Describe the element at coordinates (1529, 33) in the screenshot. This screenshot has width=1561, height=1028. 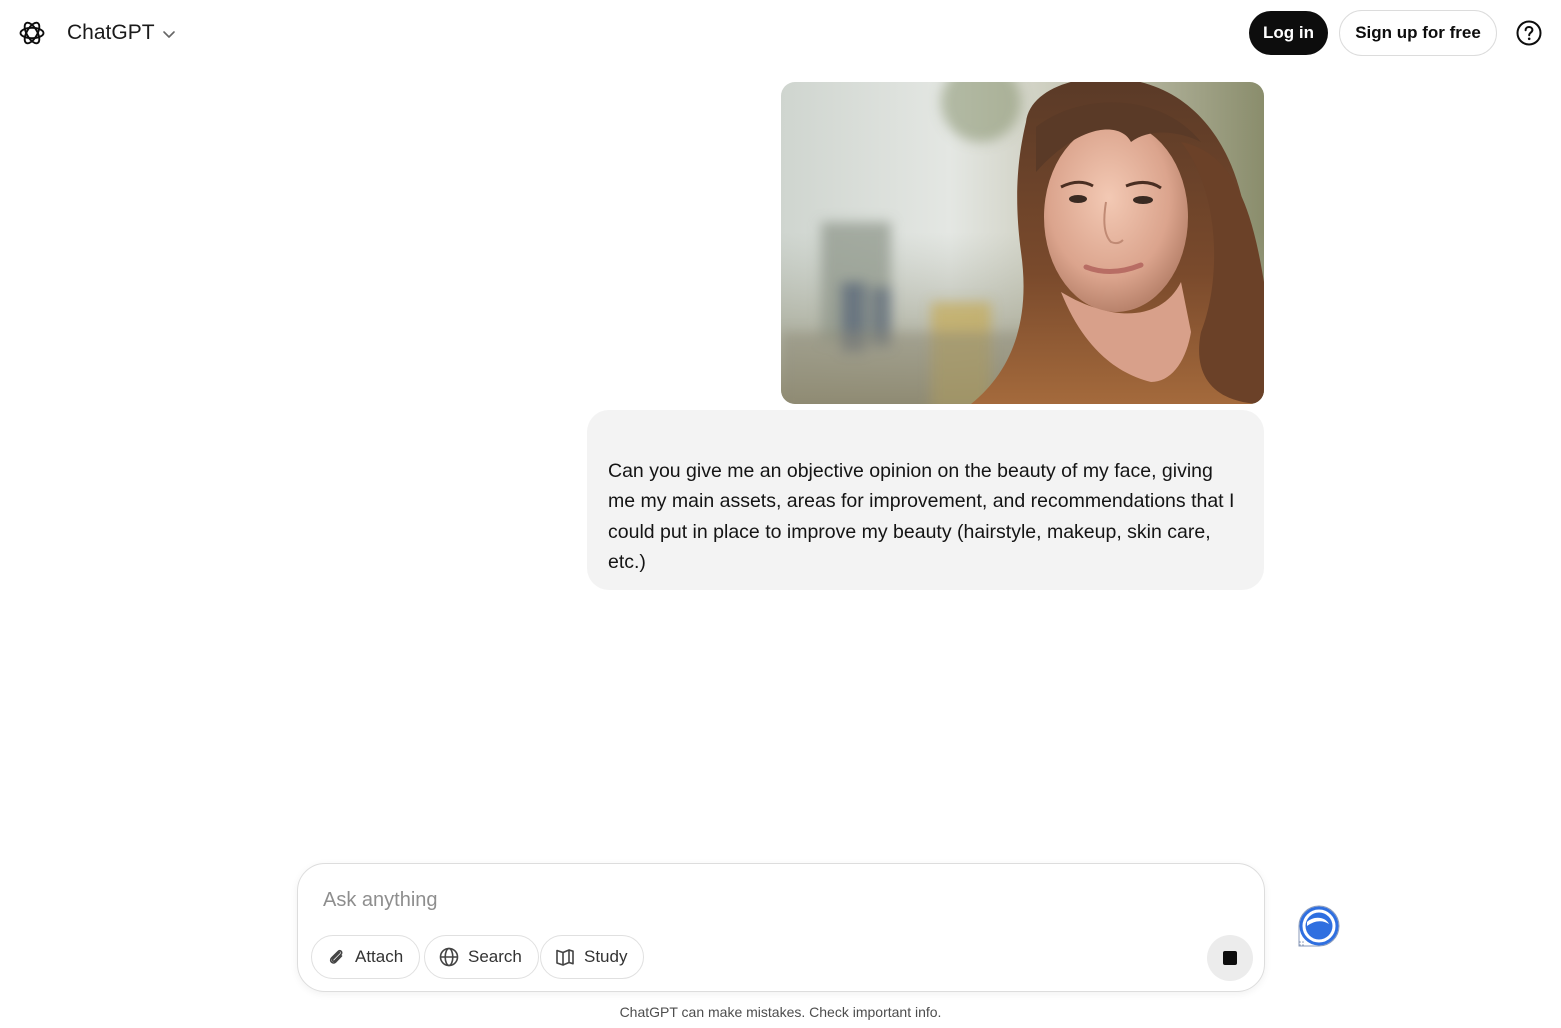
I see `question-circle-icon` at that location.